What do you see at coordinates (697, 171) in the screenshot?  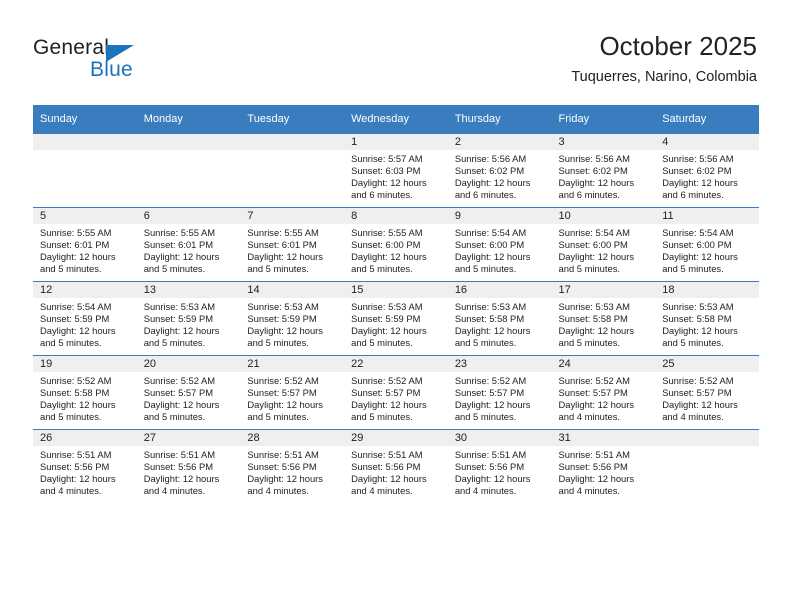 I see `sunset-text: Sunset: 6:02 PM` at bounding box center [697, 171].